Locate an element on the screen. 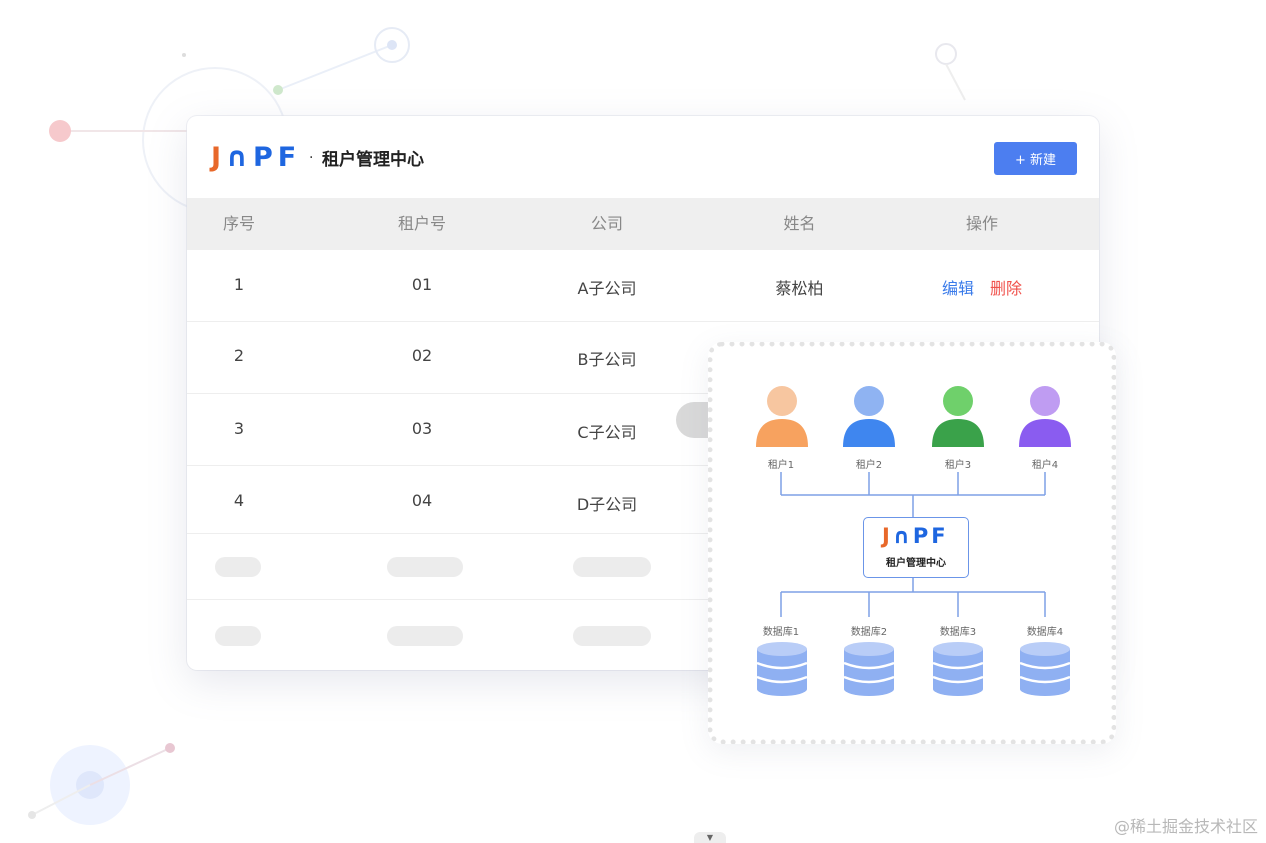  database-label: 数据库4 is located at coordinates (1045, 632).